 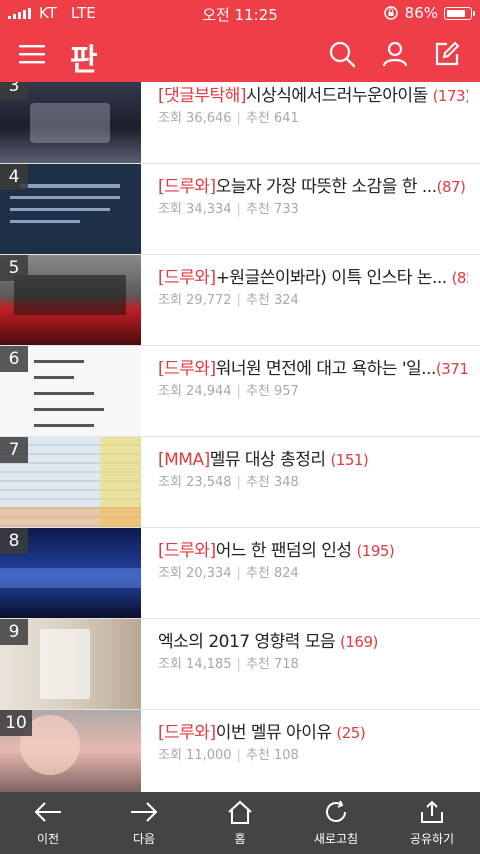 I want to click on post-title: [MMA]멜뮤 대상 총정리 (151), so click(x=313, y=457).